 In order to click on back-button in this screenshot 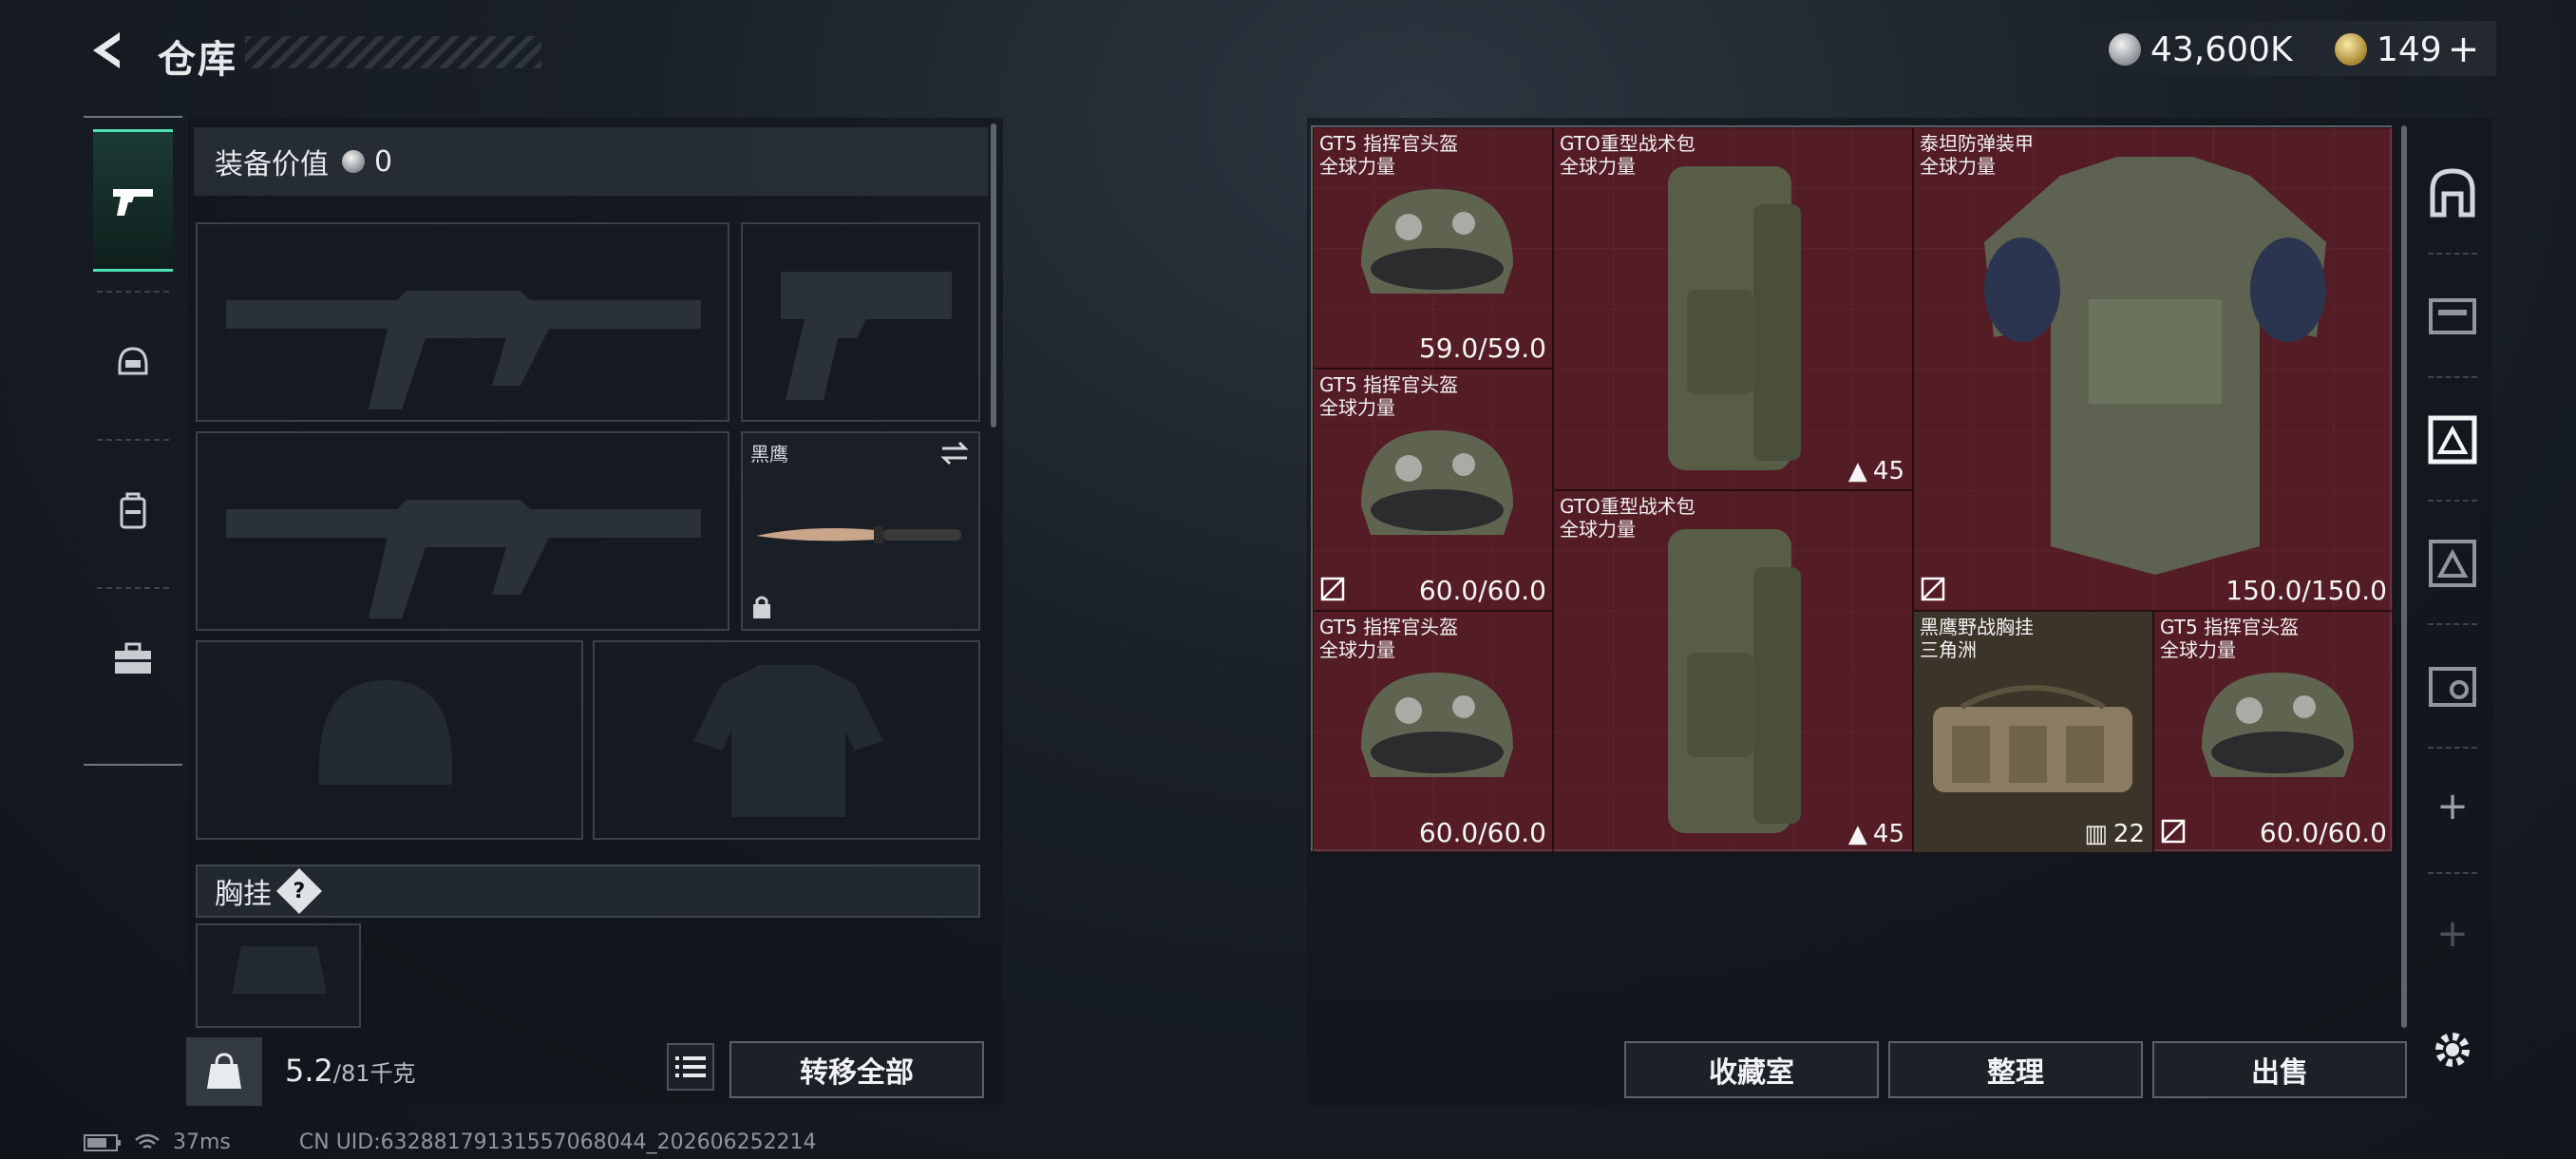, I will do `click(107, 50)`.